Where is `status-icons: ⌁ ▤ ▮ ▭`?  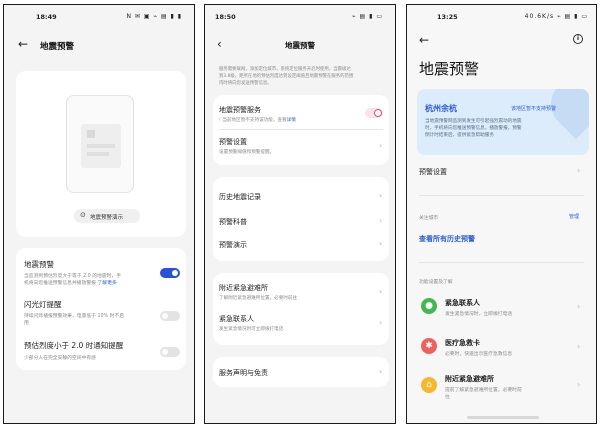 status-icons: ⌁ ▤ ▮ ▭ is located at coordinates (367, 16).